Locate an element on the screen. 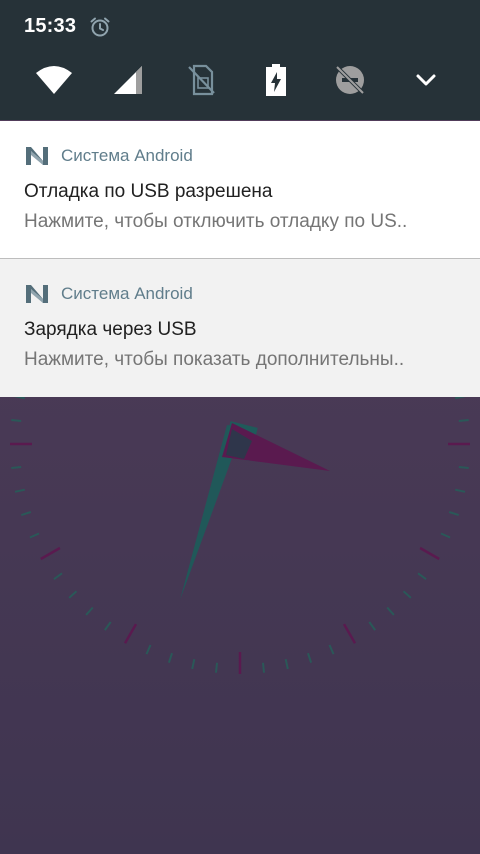  alarm-clock-icon is located at coordinates (100, 27).